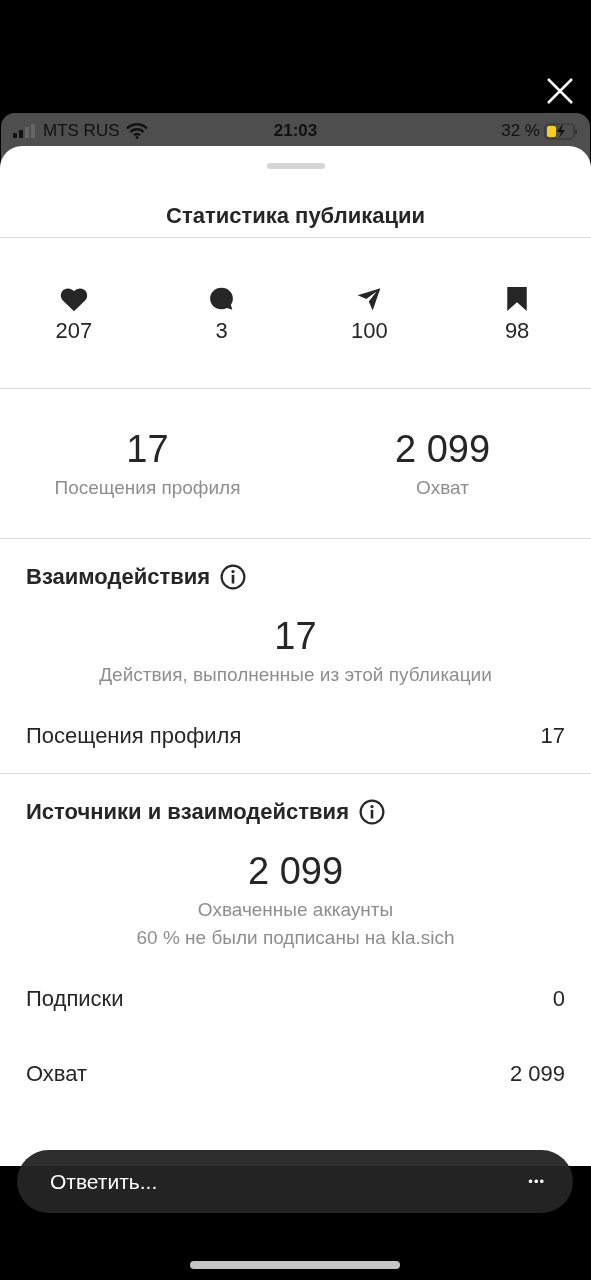 The width and height of the screenshot is (591, 1280). What do you see at coordinates (558, 998) in the screenshot?
I see `row-value: 0` at bounding box center [558, 998].